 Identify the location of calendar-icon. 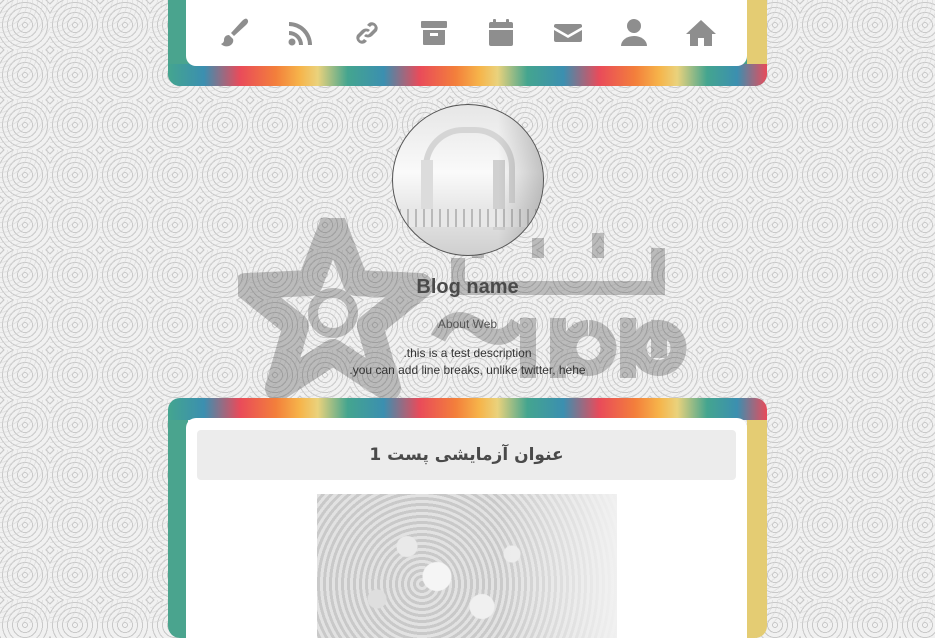
(501, 33).